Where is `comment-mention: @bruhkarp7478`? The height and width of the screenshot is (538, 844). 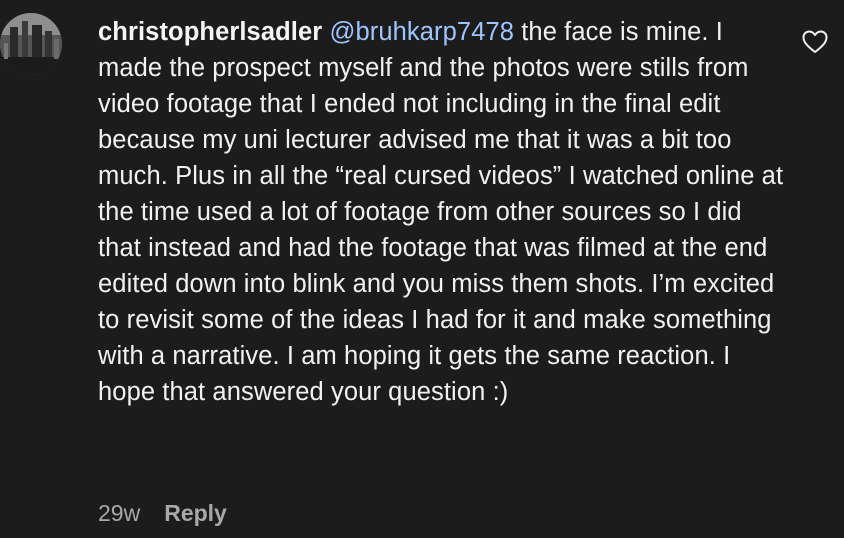
comment-mention: @bruhkarp7478 is located at coordinates (421, 32).